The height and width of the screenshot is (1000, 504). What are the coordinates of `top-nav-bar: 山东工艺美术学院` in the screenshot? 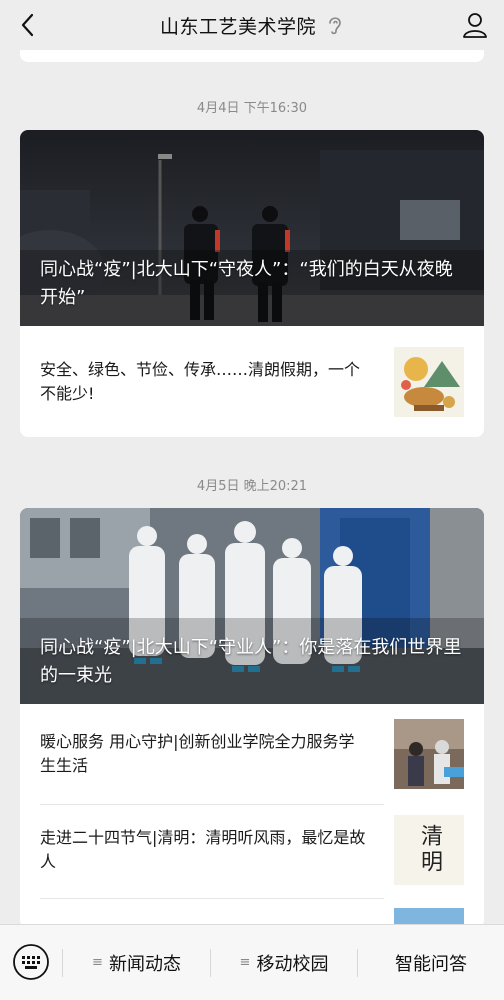 It's located at (252, 25).